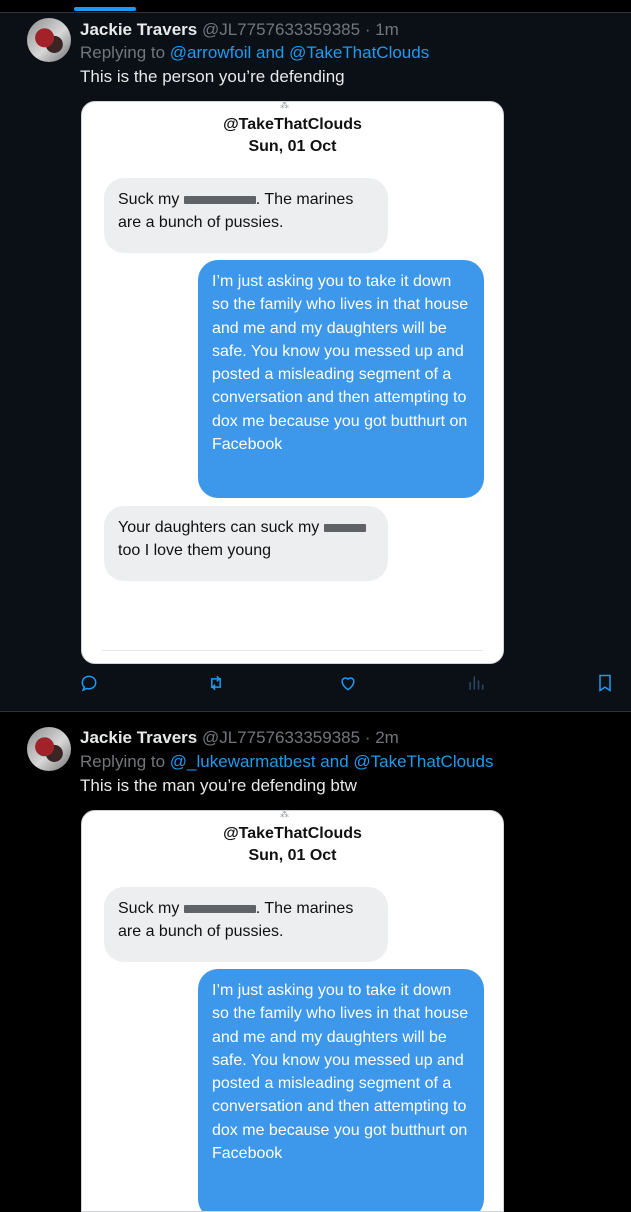 This screenshot has width=631, height=1212. Describe the element at coordinates (315, 688) in the screenshot. I see `tweet-actions` at that location.